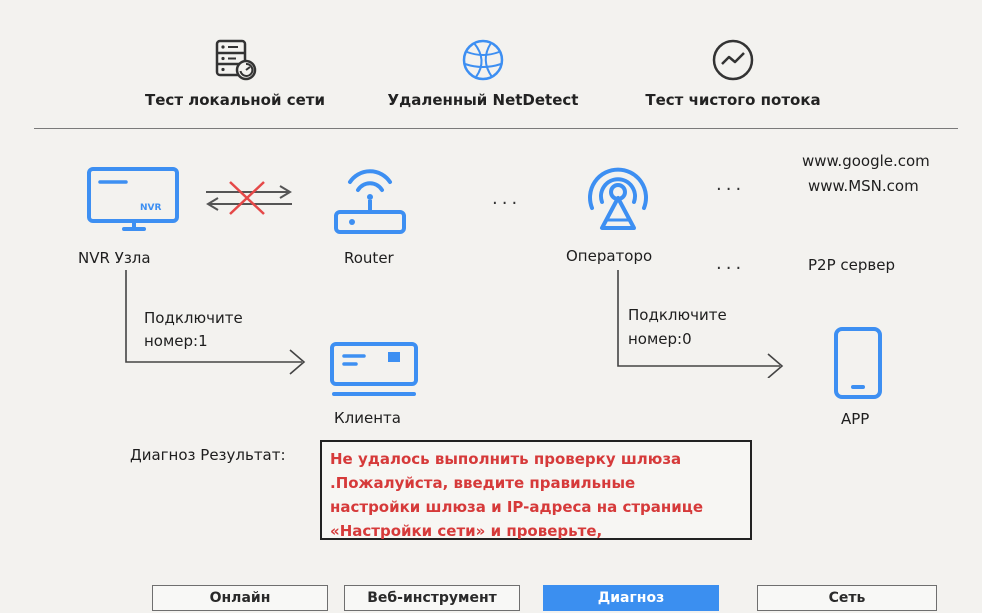 The image size is (982, 613). What do you see at coordinates (847, 598) in the screenshot?
I see `network-button: Сеть` at bounding box center [847, 598].